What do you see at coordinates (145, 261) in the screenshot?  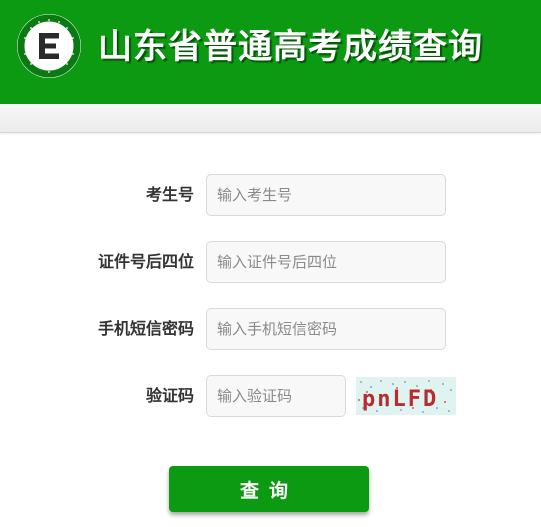 I see `id-last-four-label: 证件号后四位` at bounding box center [145, 261].